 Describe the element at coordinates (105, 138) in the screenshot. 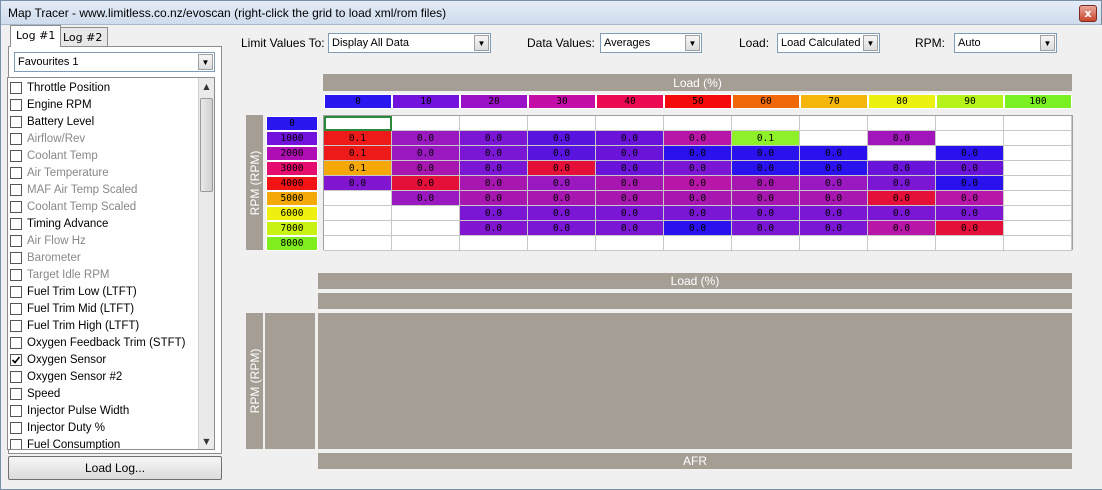

I see `parameter-item: Airflow/Rev` at that location.